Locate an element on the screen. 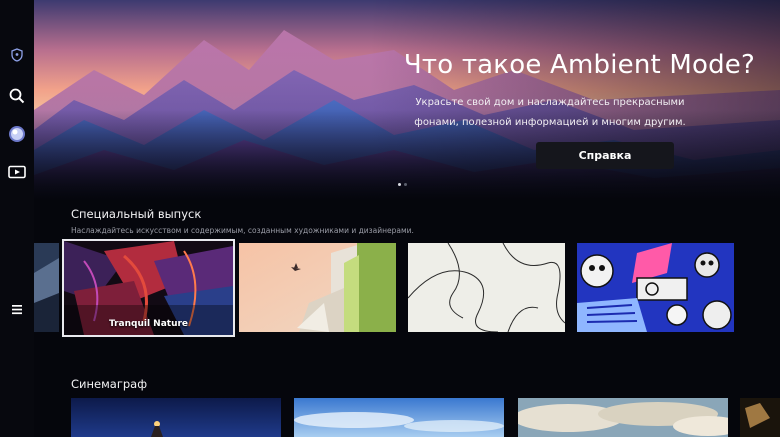  night-sky-image is located at coordinates (176, 417).